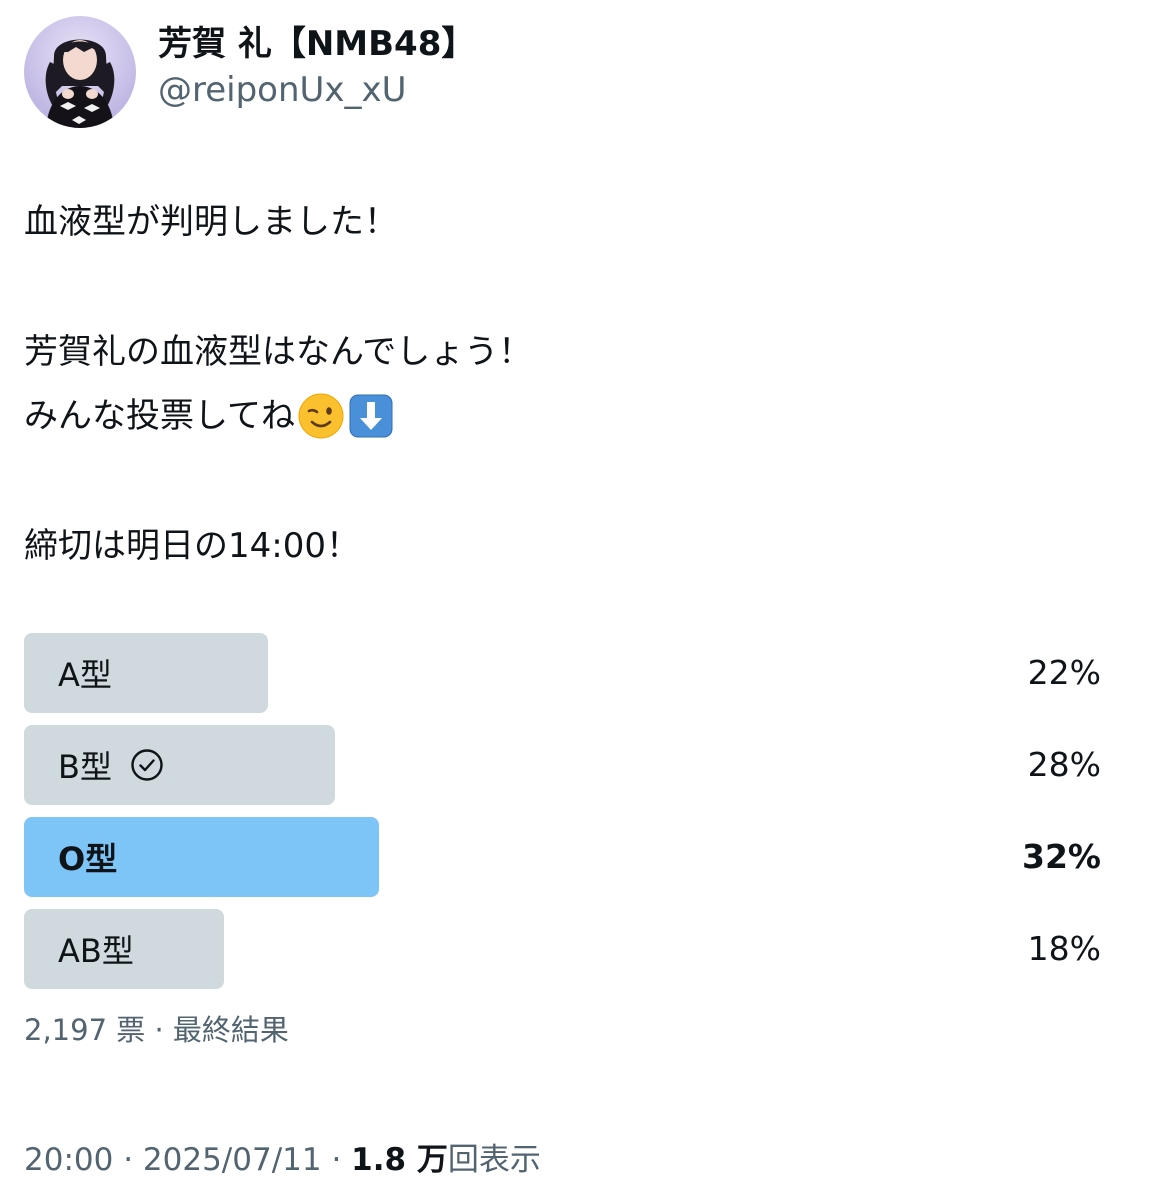 This screenshot has height=1200, width=1159. Describe the element at coordinates (399, 1160) in the screenshot. I see `views-count: 1.8 万` at that location.